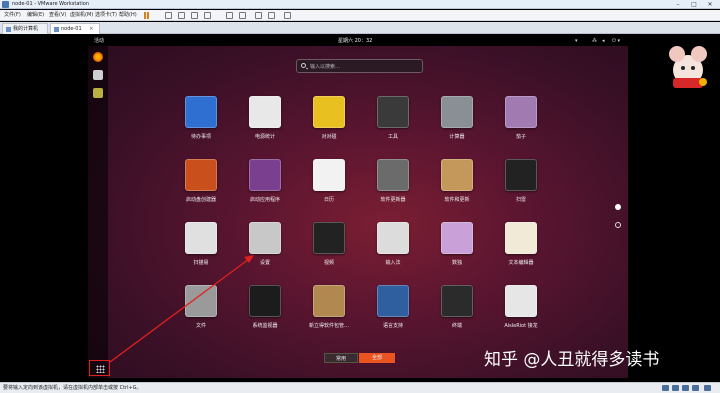 Image resolution: width=720 pixels, height=393 pixels. I want to click on minimize-button: –, so click(678, 4).